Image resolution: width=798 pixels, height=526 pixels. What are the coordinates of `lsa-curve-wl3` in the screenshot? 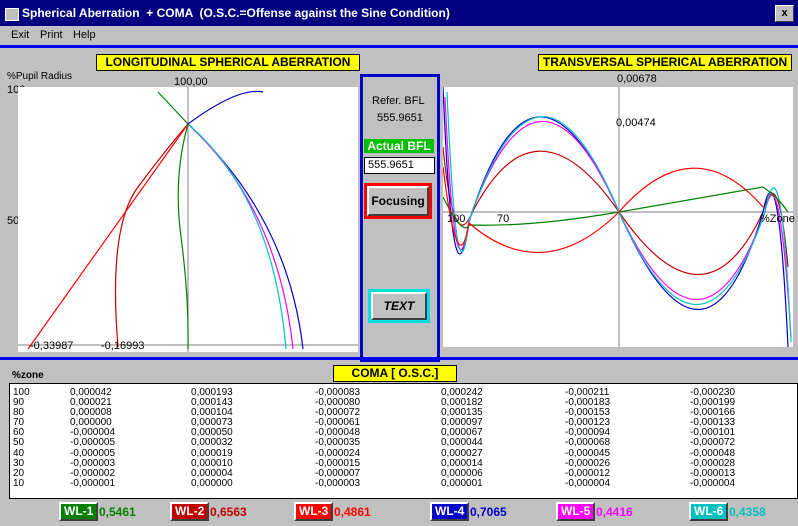 It's located at (108, 236).